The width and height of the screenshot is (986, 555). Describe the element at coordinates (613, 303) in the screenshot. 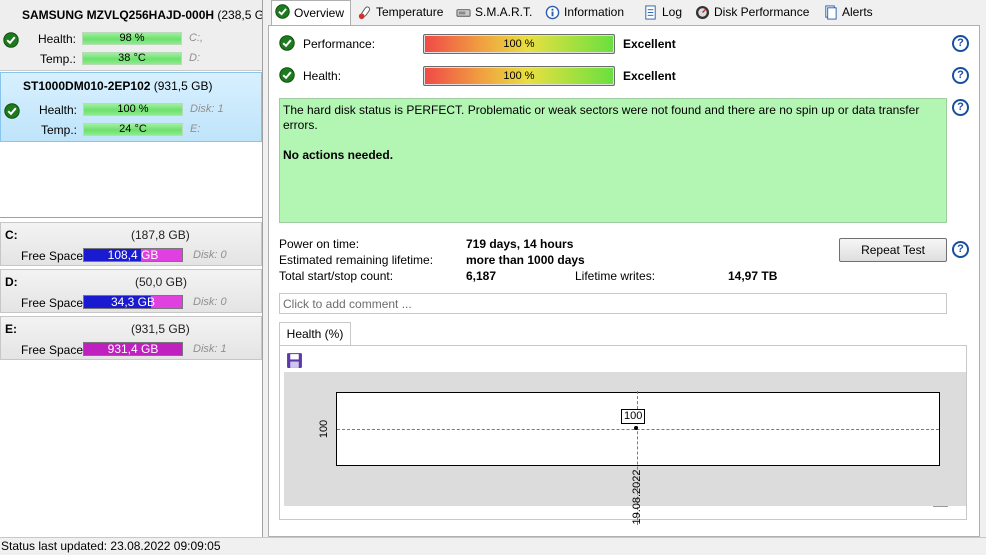

I see `comment-input` at that location.